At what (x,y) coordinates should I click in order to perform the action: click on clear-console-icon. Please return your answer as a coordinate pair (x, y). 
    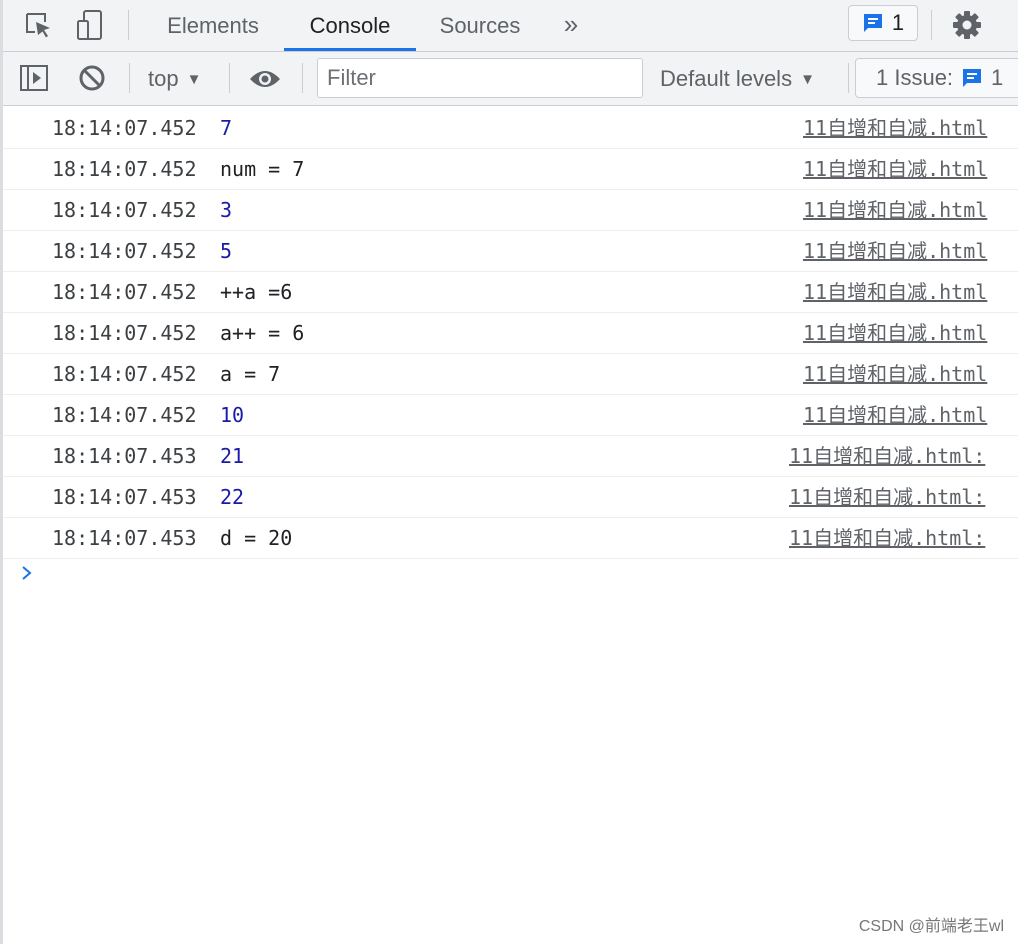
    Looking at the image, I should click on (92, 78).